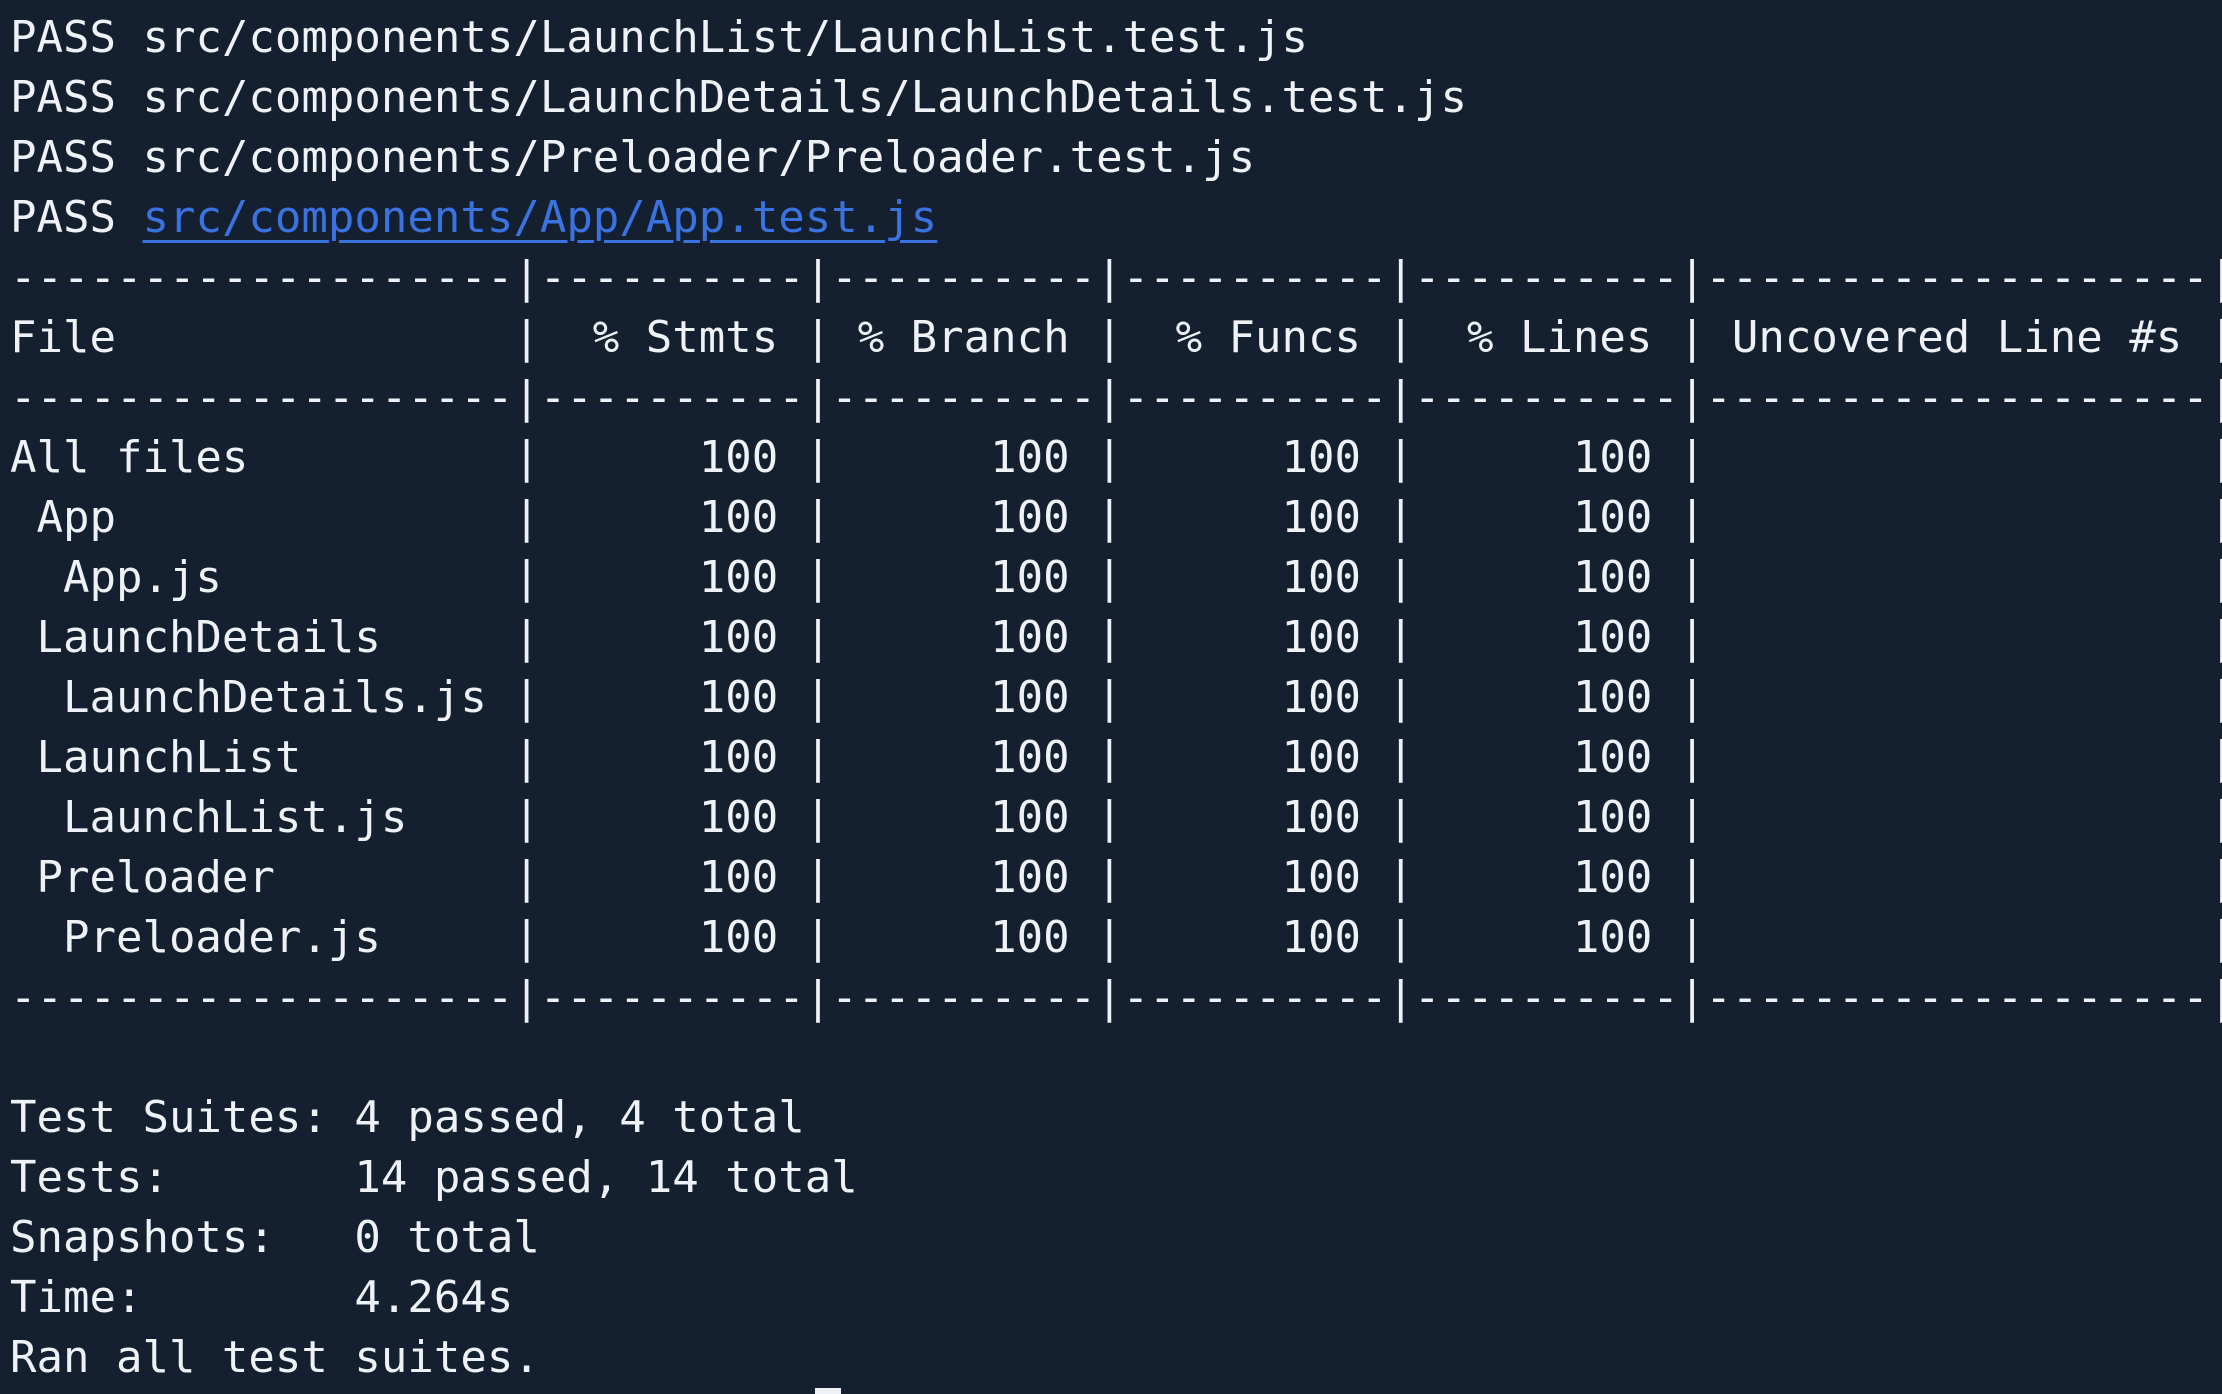  I want to click on coverage-row-app: App | 100 | 100 | 100 | 100 | |, so click(1116, 517).